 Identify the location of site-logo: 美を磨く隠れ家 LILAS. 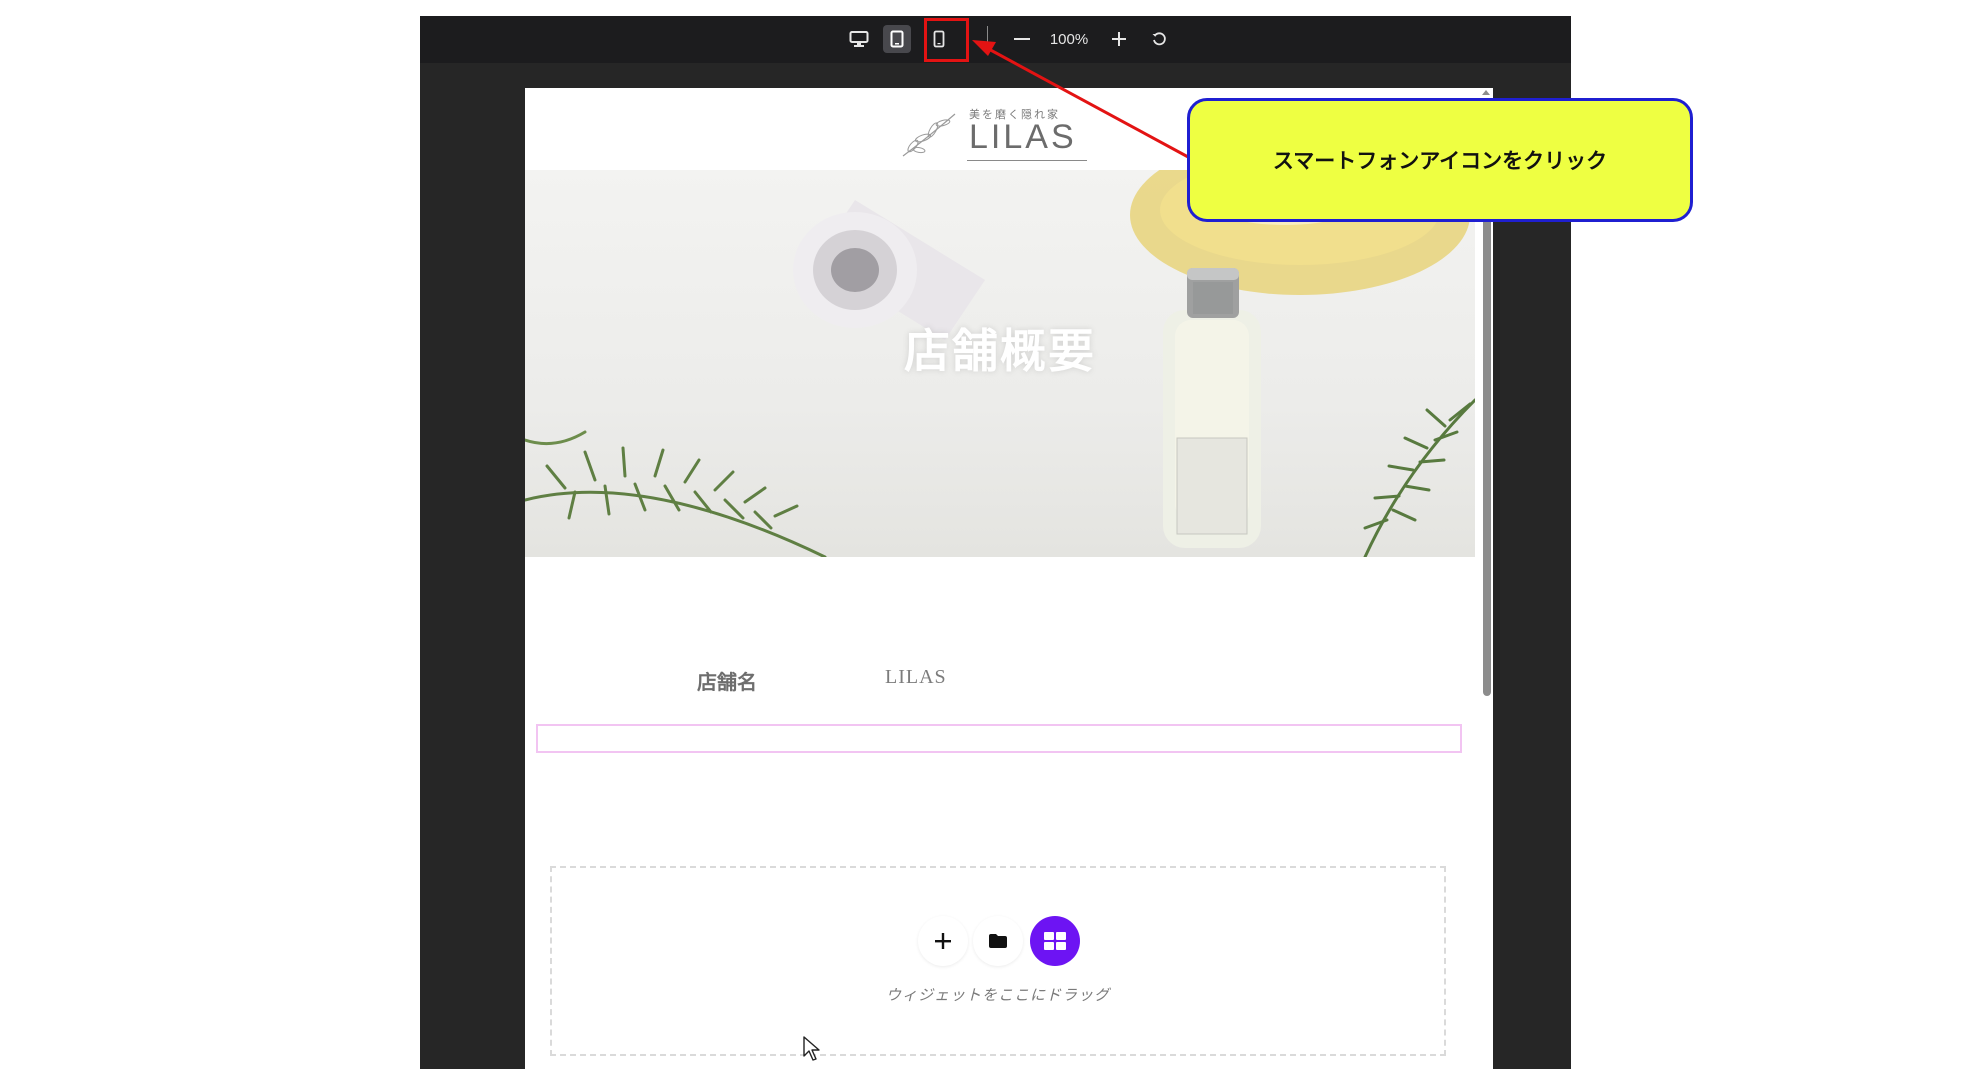
(997, 131).